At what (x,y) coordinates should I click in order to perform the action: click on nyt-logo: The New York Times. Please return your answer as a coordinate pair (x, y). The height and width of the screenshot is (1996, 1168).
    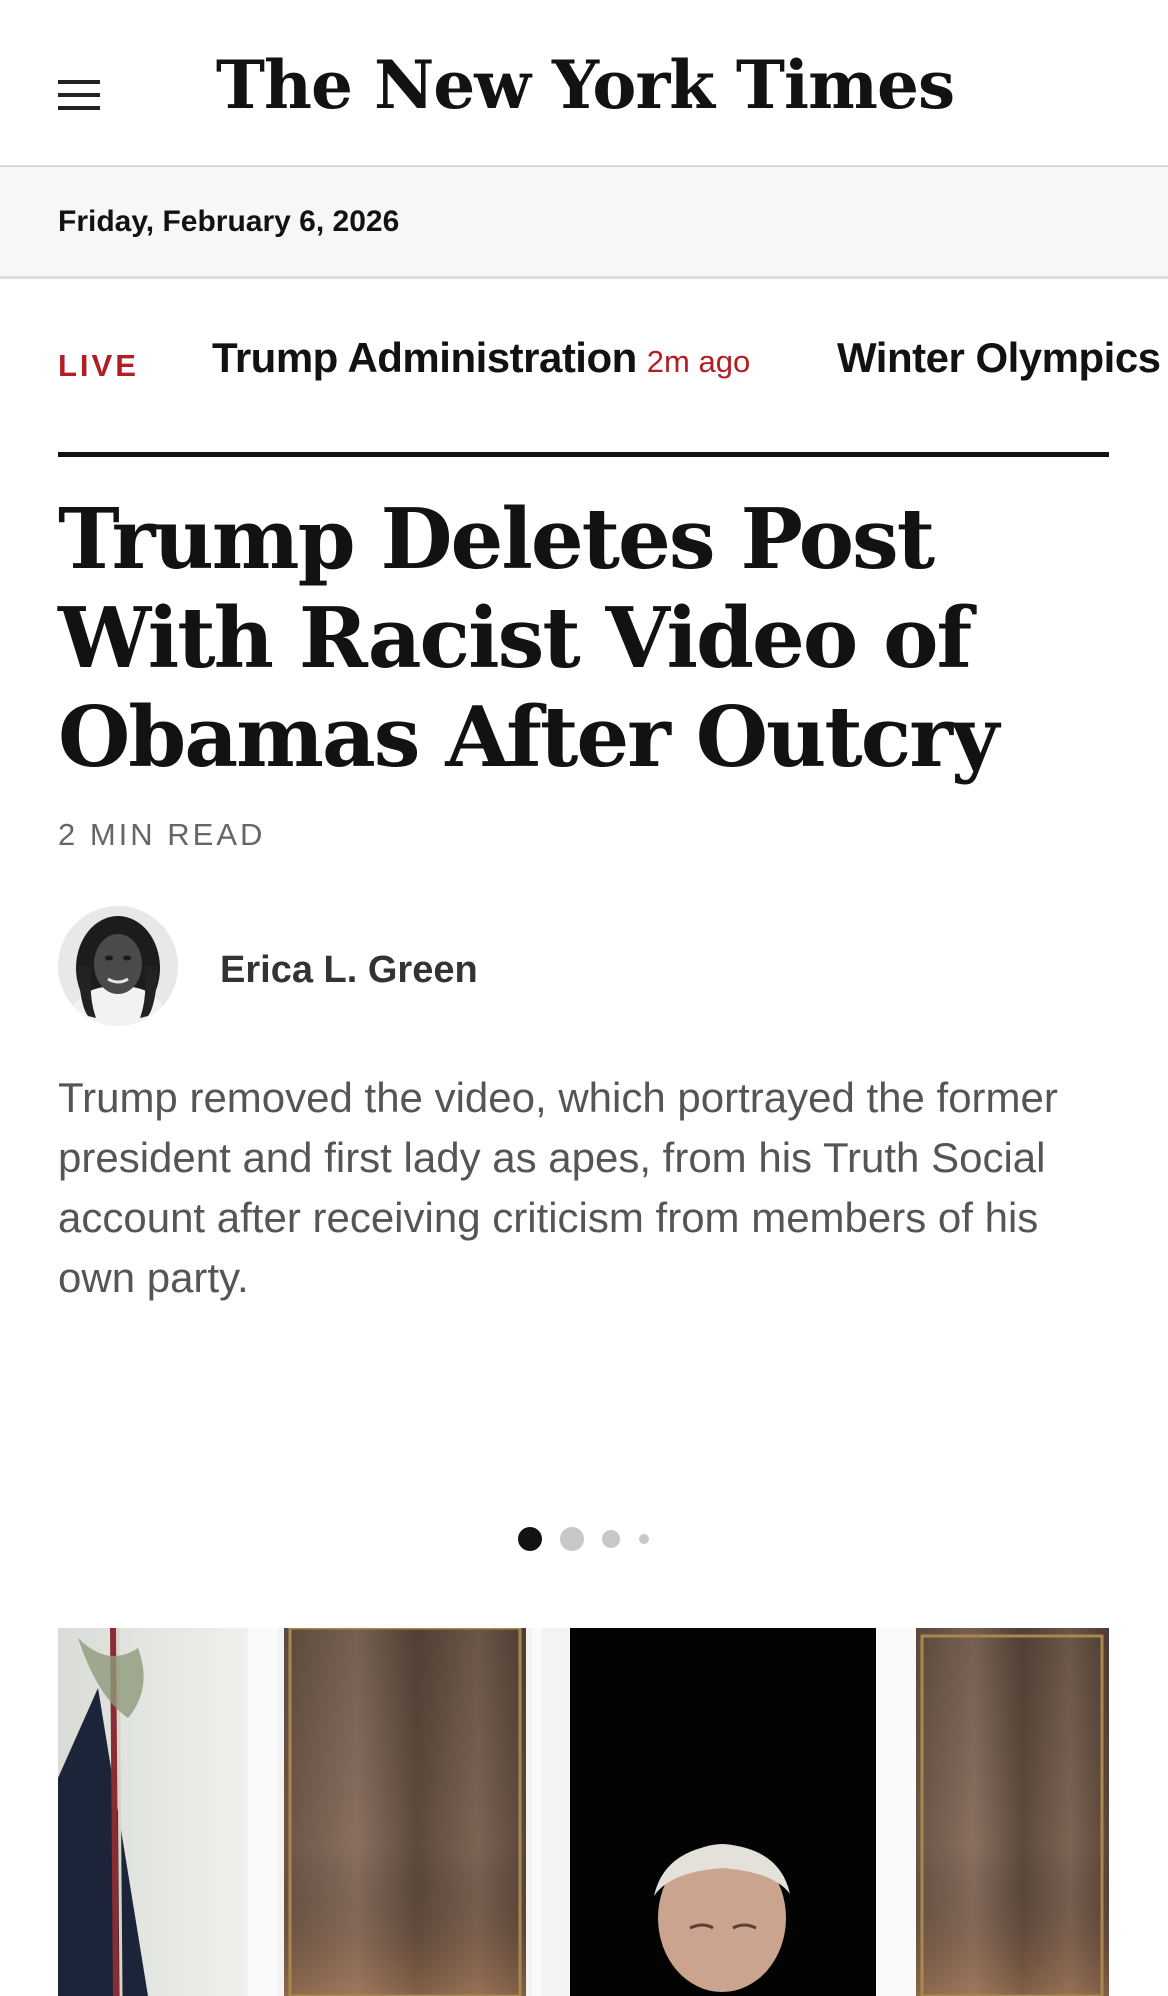
    Looking at the image, I should click on (585, 85).